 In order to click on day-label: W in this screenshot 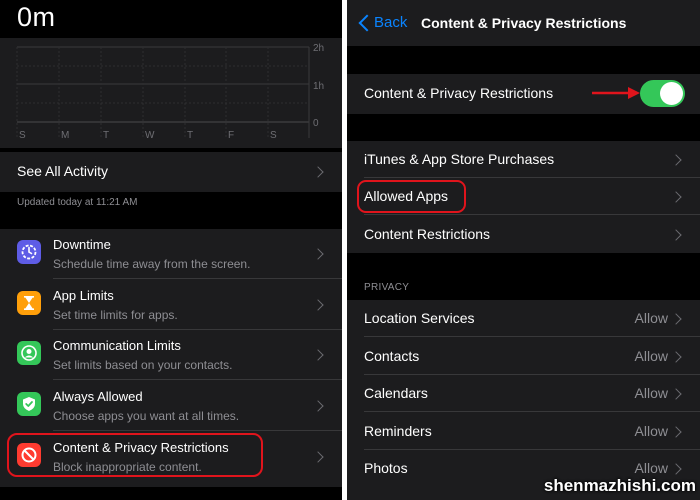, I will do `click(150, 135)`.